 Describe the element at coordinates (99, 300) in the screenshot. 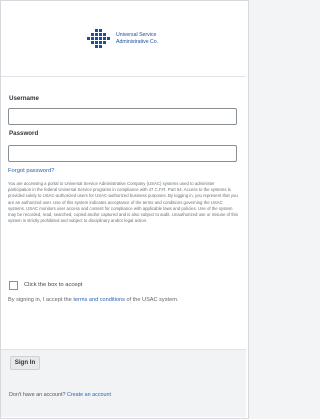

I see `terms-and-conditions-link: terms and conditions` at that location.